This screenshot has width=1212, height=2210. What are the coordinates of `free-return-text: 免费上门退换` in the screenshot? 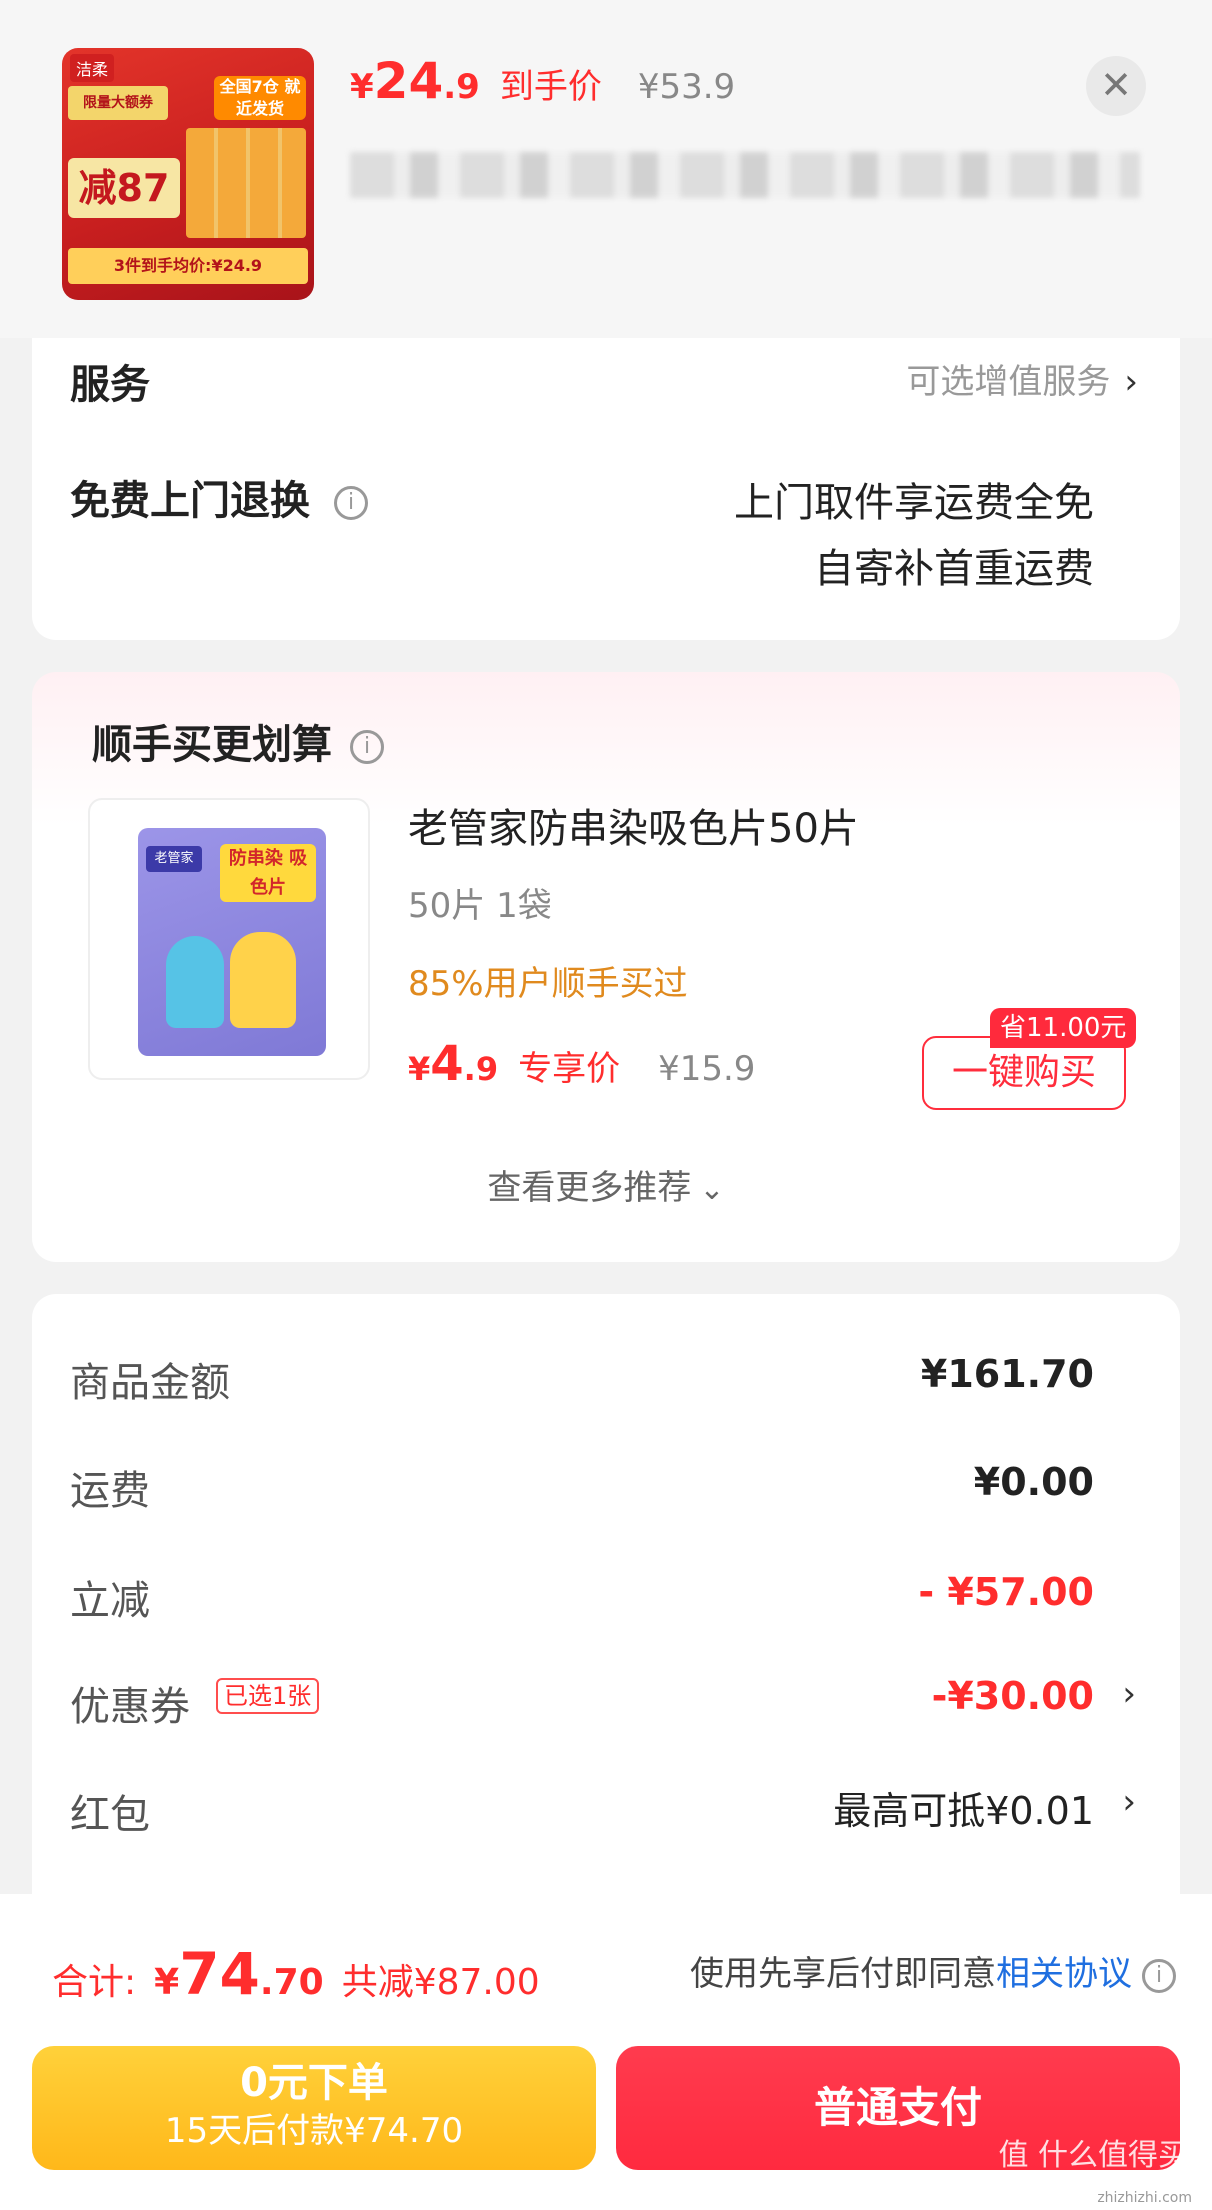 It's located at (190, 501).